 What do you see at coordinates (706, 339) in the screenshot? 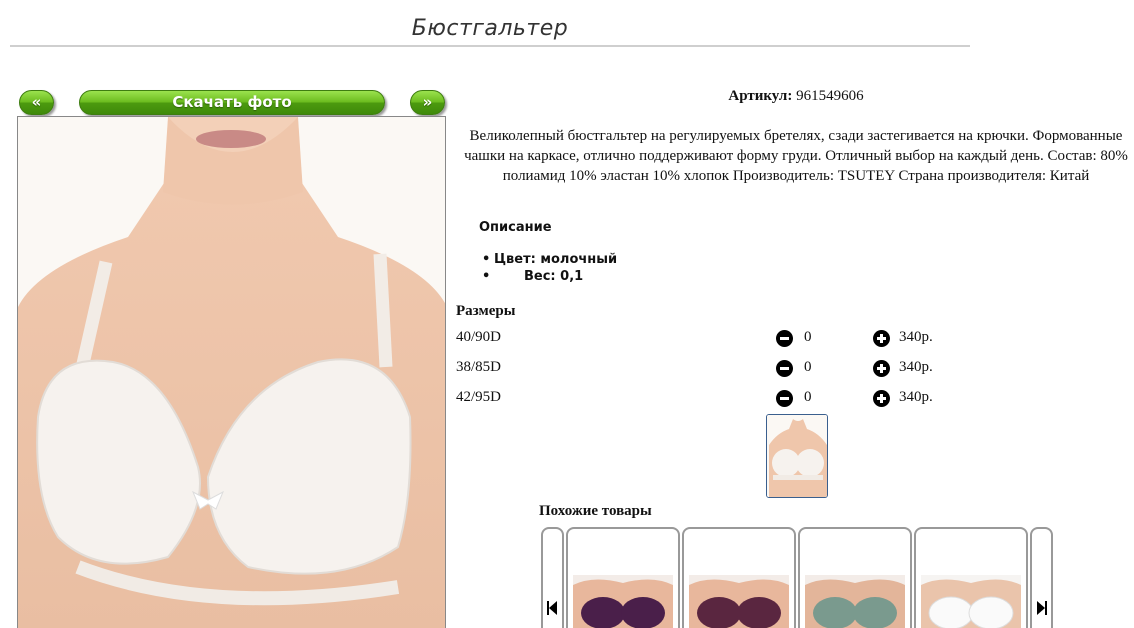
I see `size-row: 40/90D 0 340р.` at bounding box center [706, 339].